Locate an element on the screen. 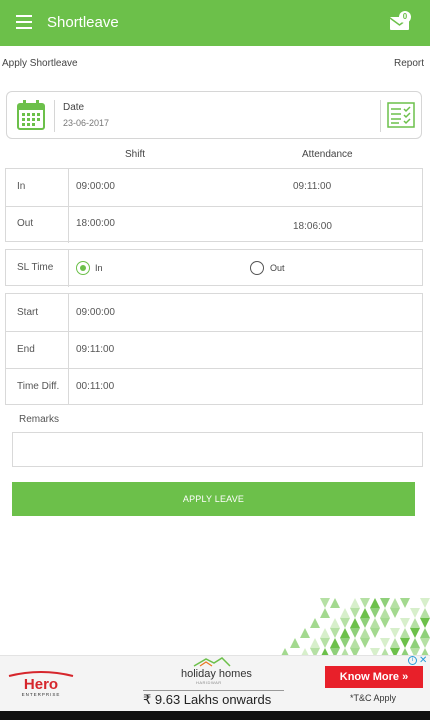 The image size is (430, 720). sl-in-radio is located at coordinates (83, 268).